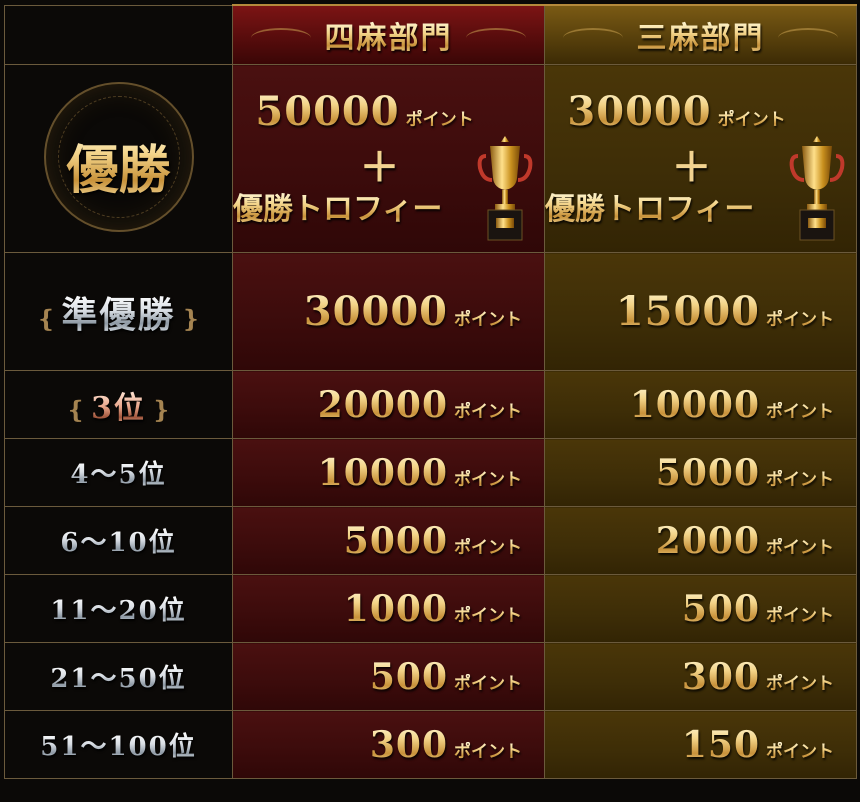 The width and height of the screenshot is (860, 802). I want to click on rank-cell-winner: 優勝, so click(118, 158).